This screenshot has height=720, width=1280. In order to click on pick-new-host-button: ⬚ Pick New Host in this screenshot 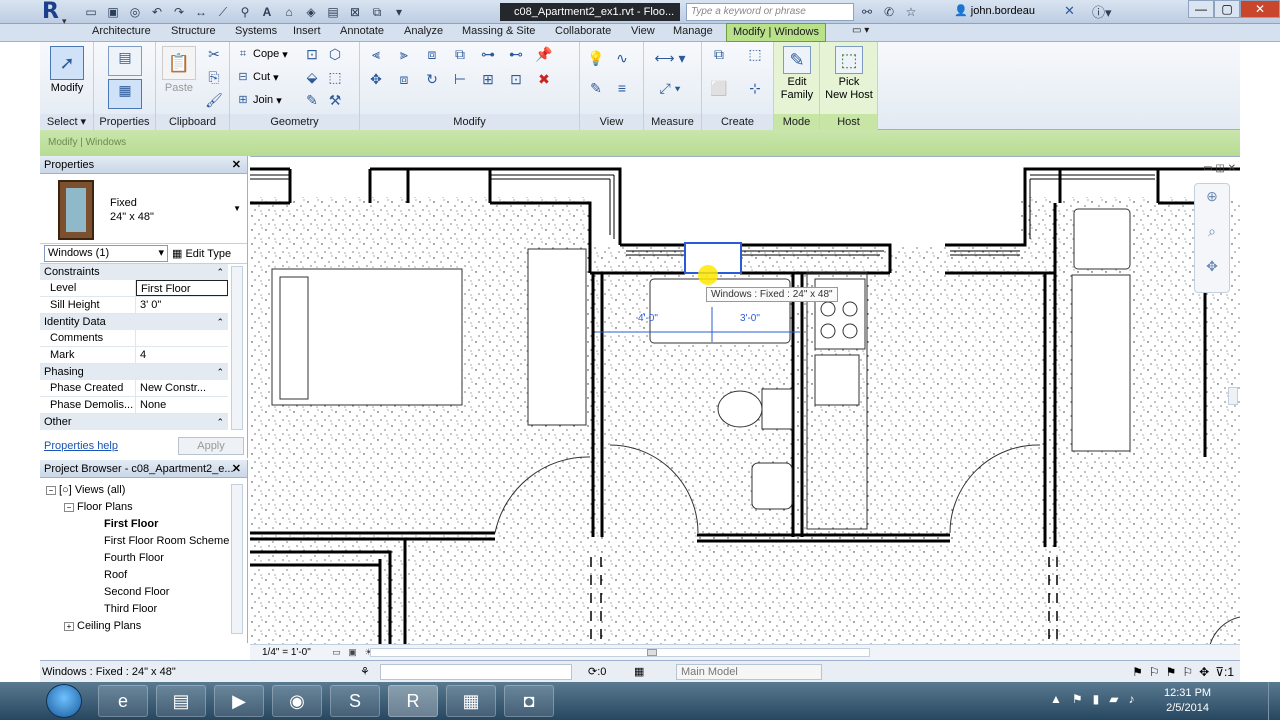, I will do `click(849, 74)`.